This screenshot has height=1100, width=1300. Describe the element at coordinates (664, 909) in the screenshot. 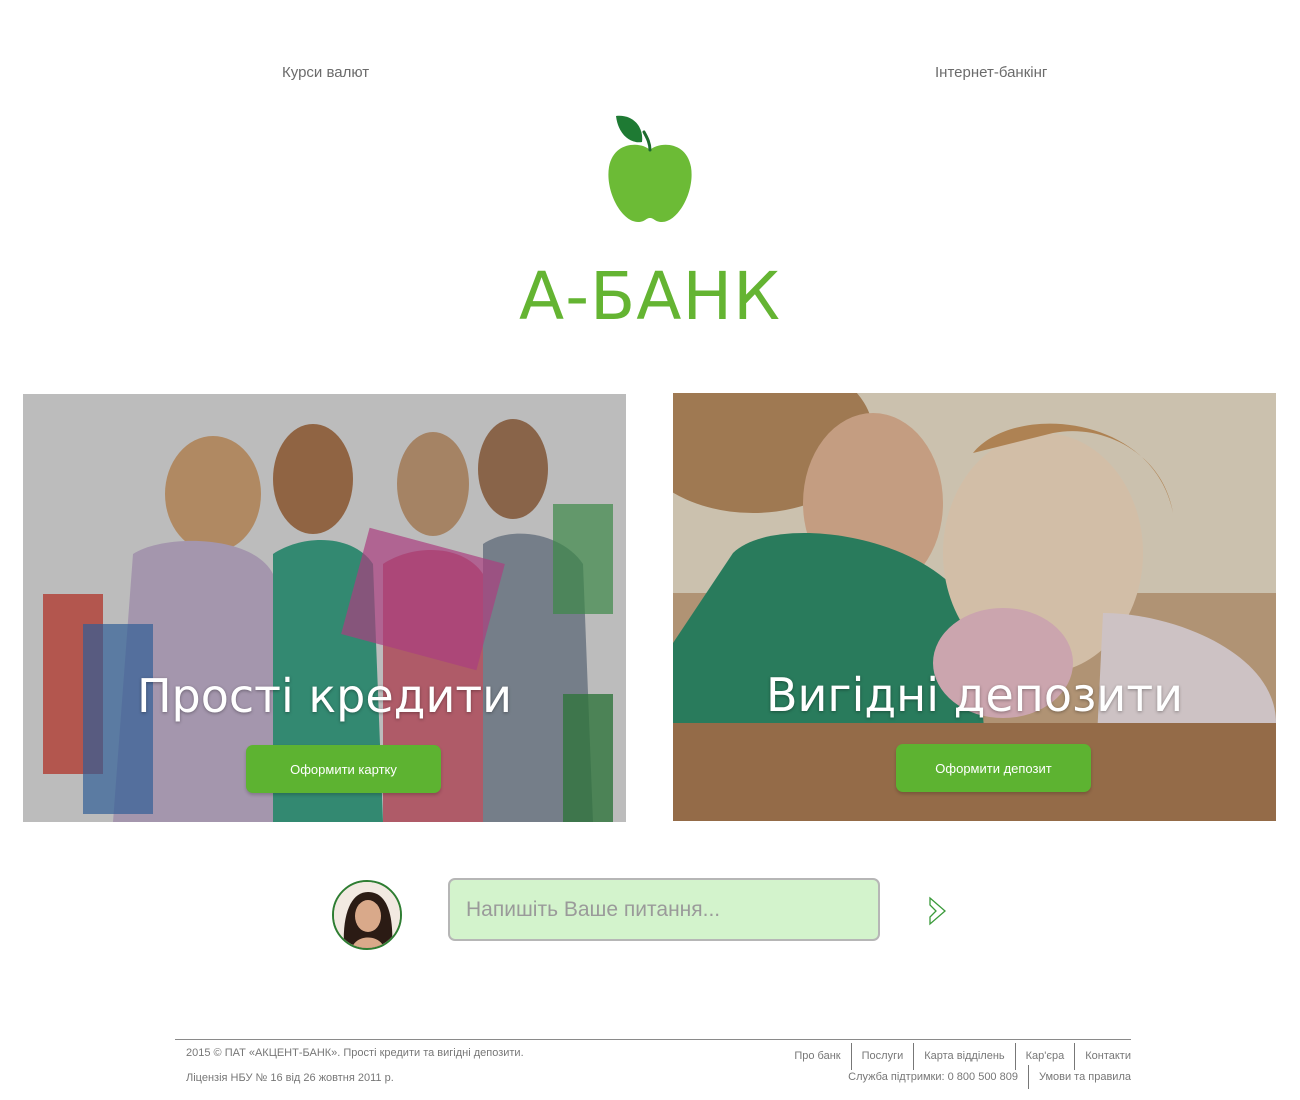

I see `question-input` at that location.